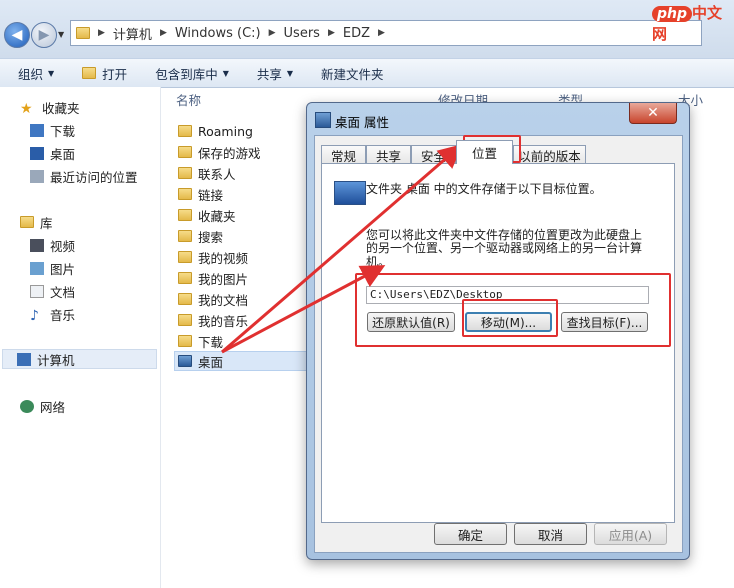  What do you see at coordinates (303, 309) in the screenshot?
I see `arrow-to-path-box` at bounding box center [303, 309].